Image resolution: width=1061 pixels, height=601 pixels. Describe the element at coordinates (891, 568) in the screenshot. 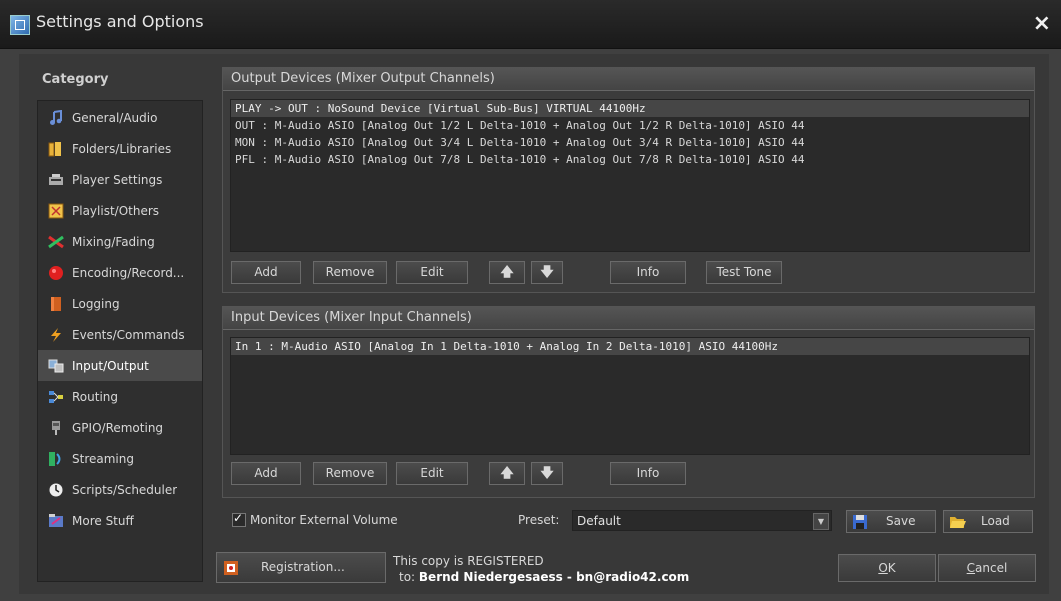

I see `ok-label: K` at that location.